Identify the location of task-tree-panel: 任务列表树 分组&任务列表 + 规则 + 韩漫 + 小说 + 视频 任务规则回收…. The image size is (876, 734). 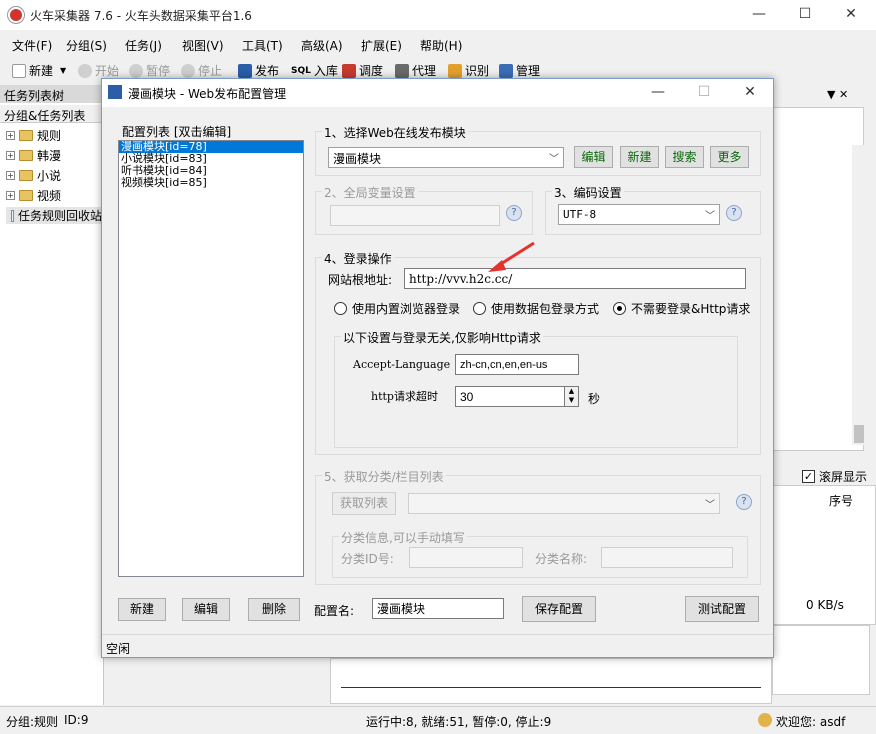
(52, 395).